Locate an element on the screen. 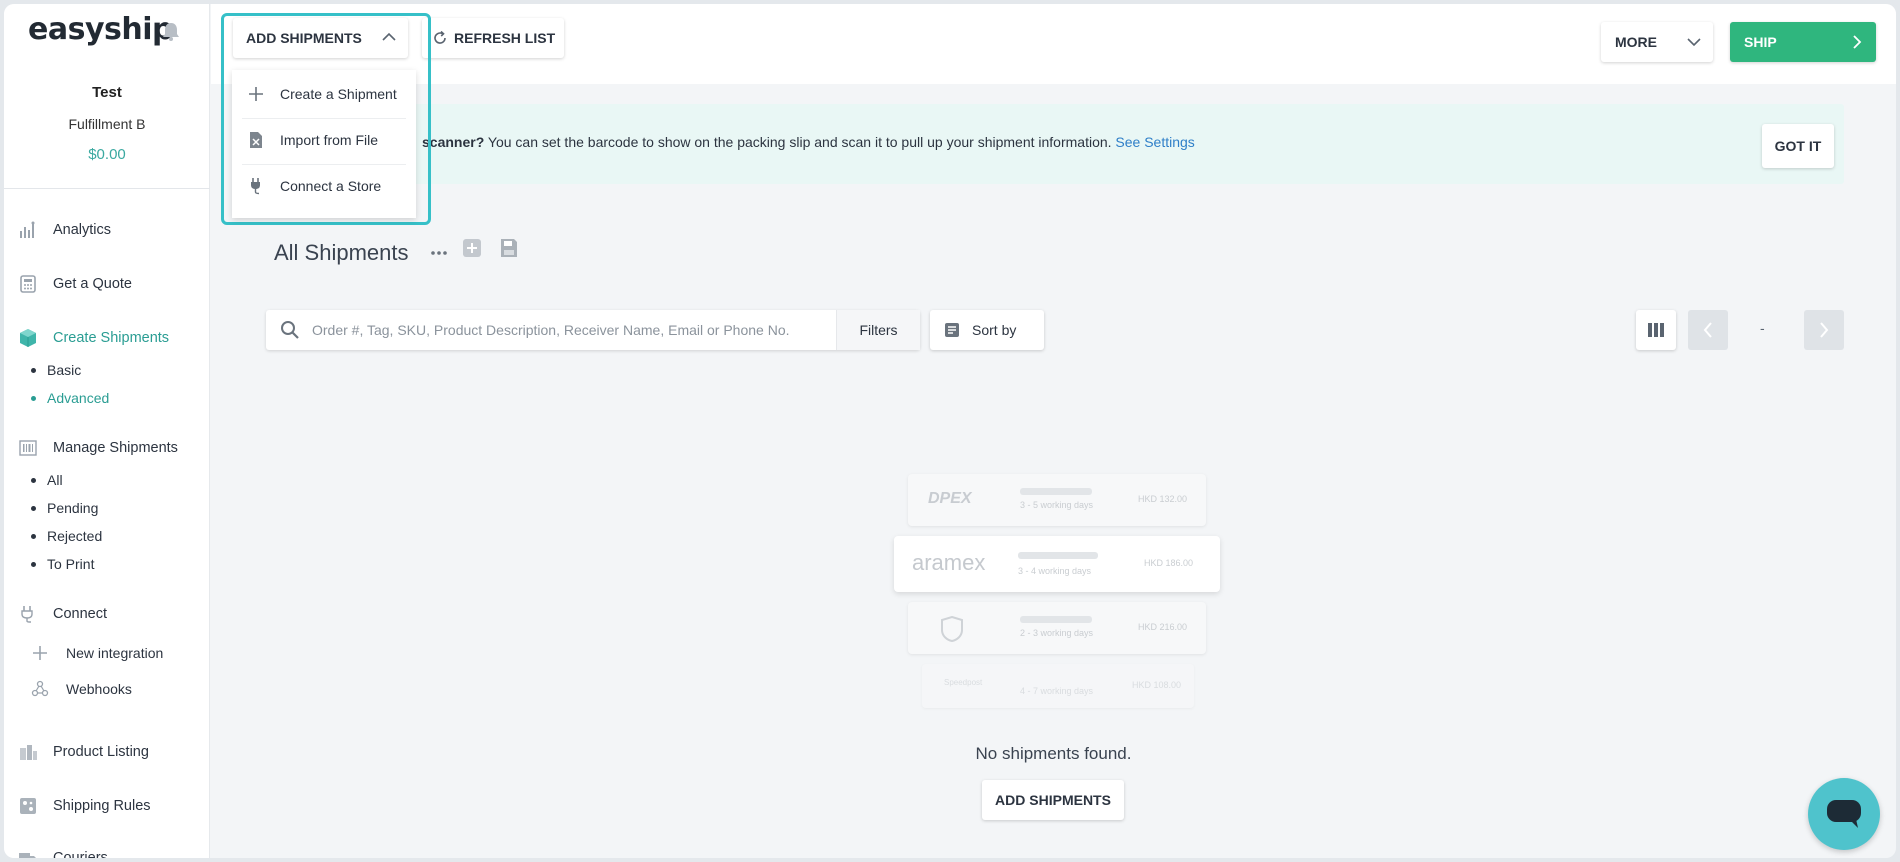 This screenshot has height=862, width=1900. page-title: All Shipments is located at coordinates (341, 252).